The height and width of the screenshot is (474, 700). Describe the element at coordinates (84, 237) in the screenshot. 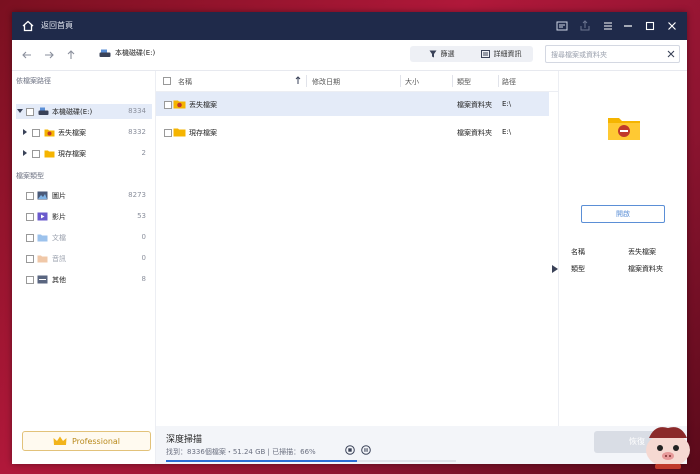

I see `type-item-documents: 文檔 0` at that location.